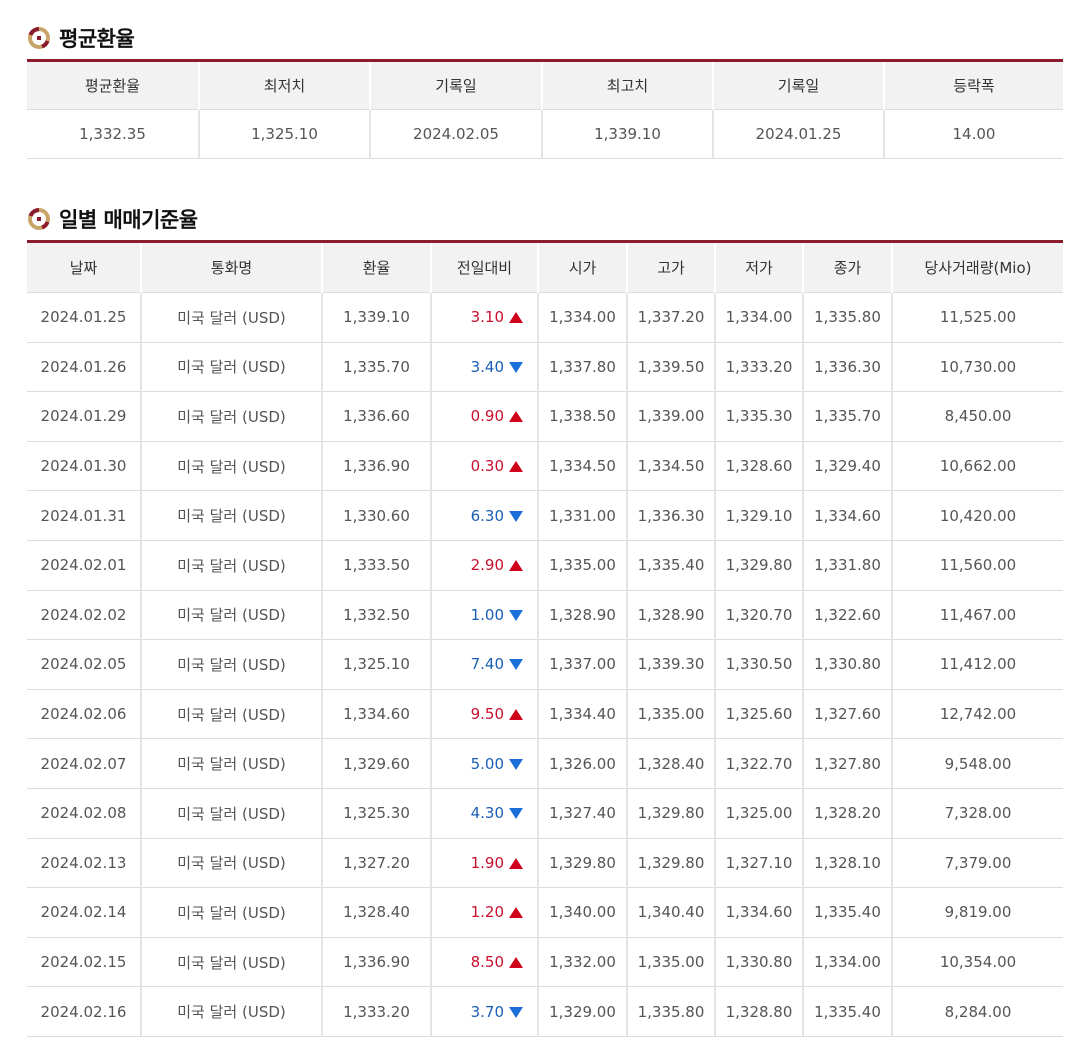 The height and width of the screenshot is (1037, 1086). I want to click on change-cell: 4.30, so click(485, 813).